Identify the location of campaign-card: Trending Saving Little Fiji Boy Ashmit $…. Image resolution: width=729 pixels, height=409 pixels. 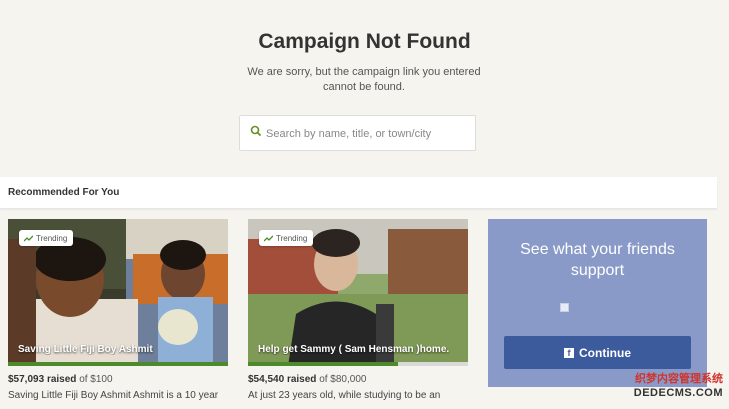
(118, 310).